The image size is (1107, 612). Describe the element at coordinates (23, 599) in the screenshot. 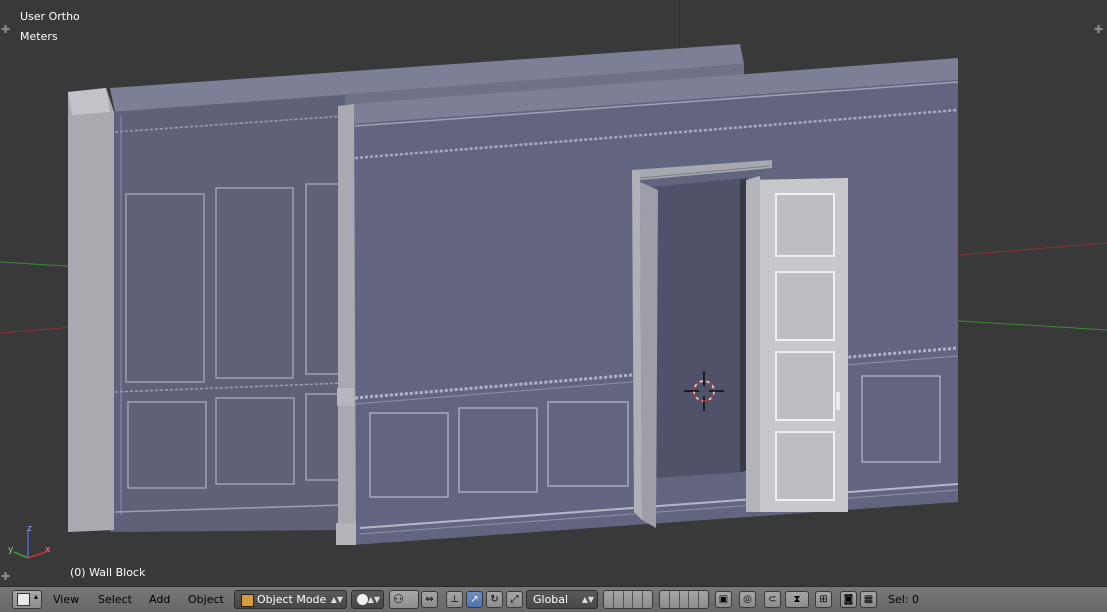

I see `3d-view-icon` at that location.